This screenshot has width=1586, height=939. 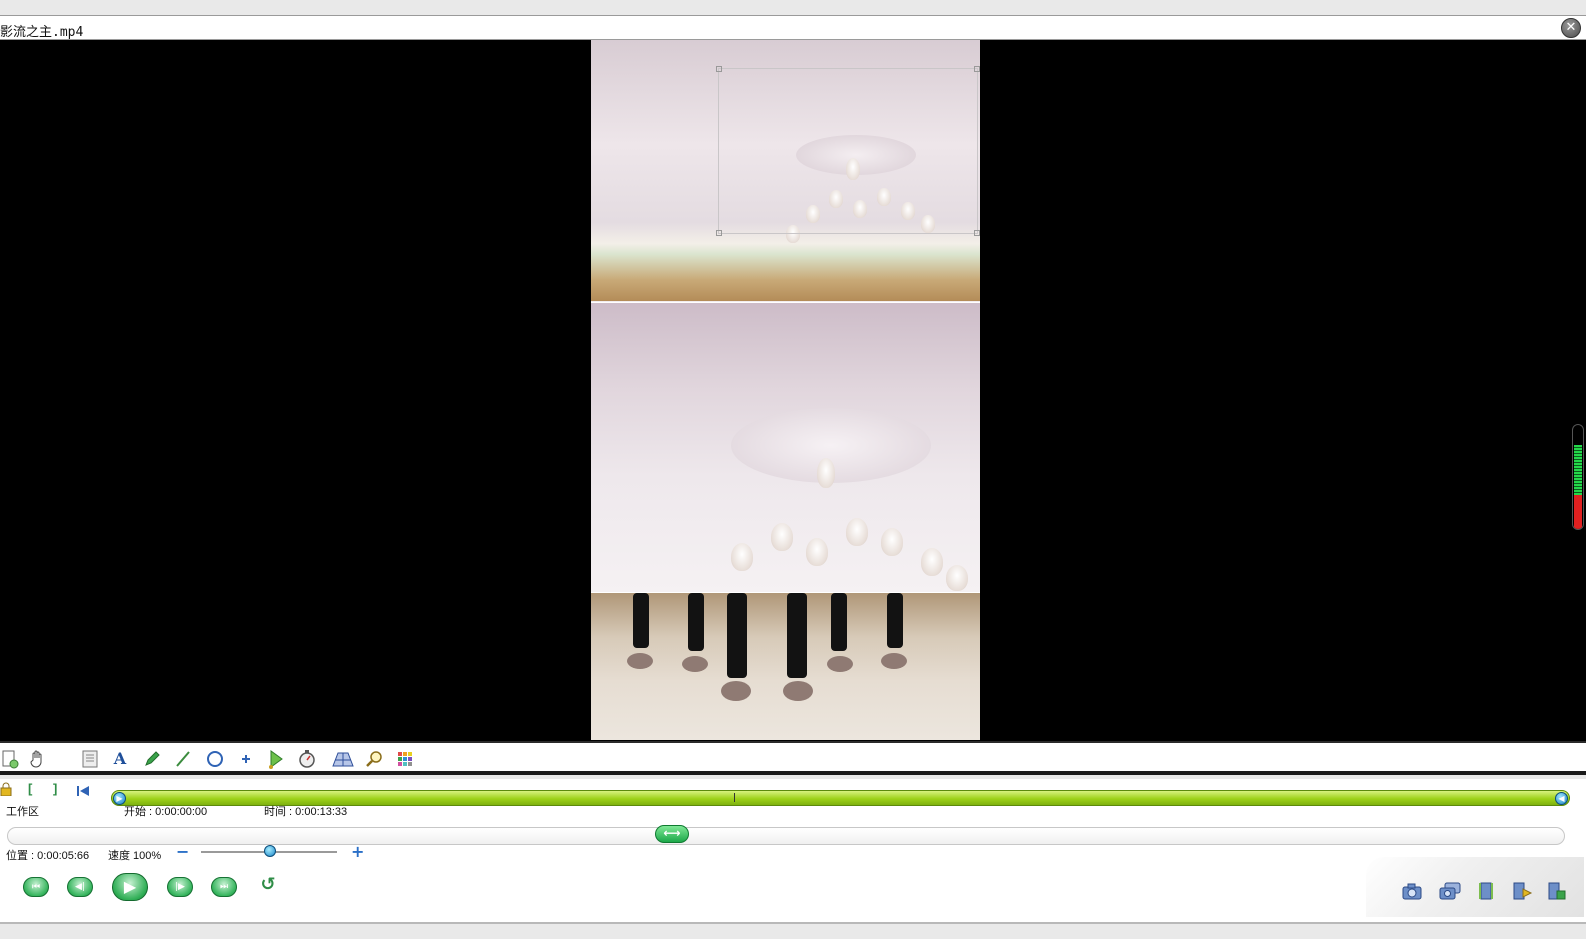 What do you see at coordinates (6, 789) in the screenshot?
I see `lock-icon` at bounding box center [6, 789].